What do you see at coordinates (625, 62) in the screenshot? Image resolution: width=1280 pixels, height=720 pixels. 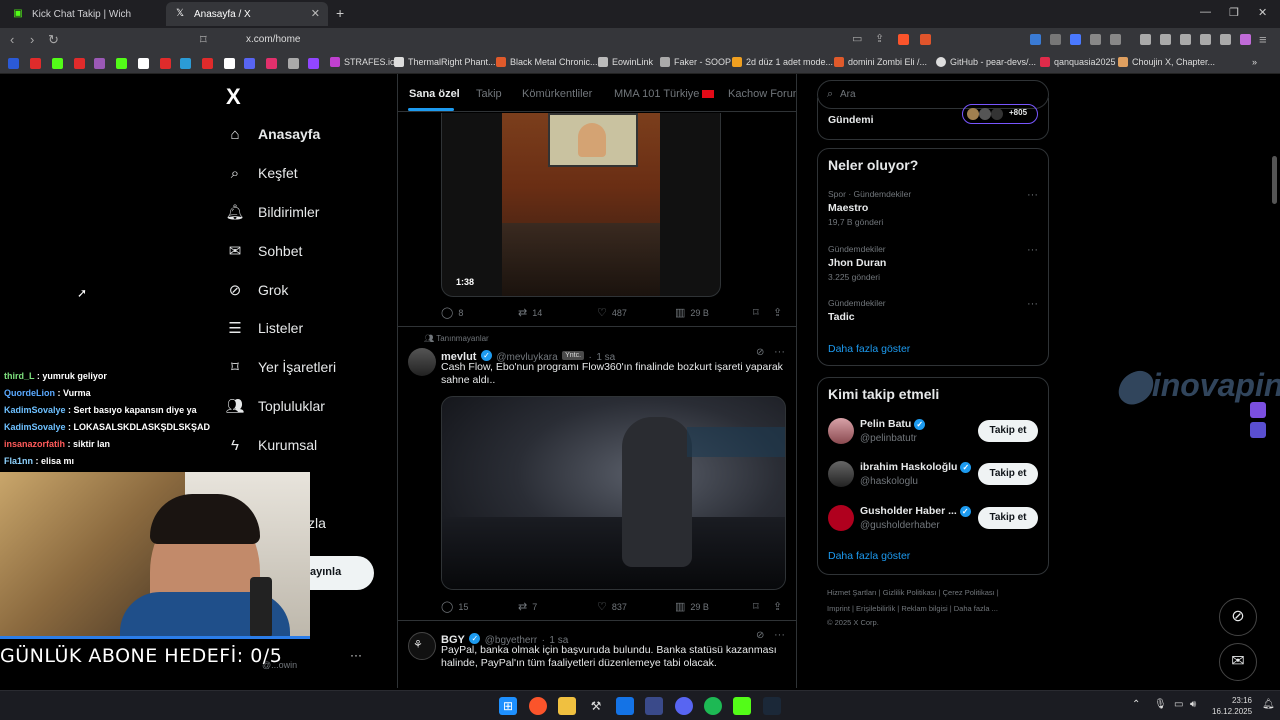 I see `bookmark-item: EowinLink` at bounding box center [625, 62].